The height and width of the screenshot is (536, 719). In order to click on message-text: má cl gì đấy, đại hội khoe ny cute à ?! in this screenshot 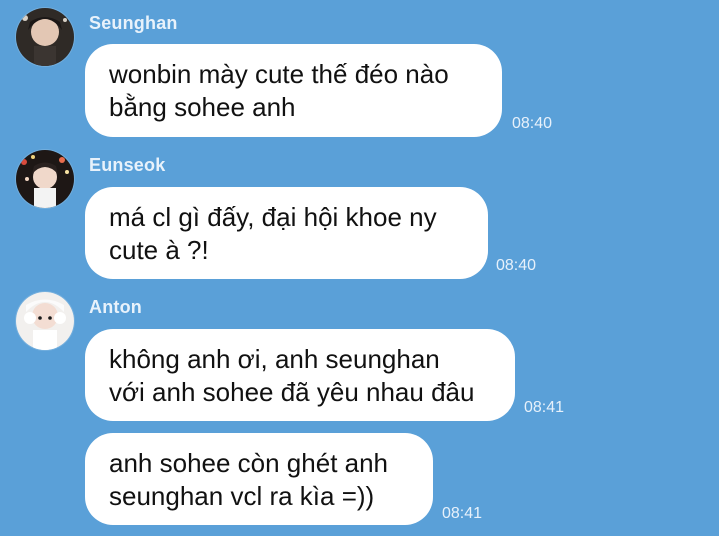, I will do `click(273, 234)`.